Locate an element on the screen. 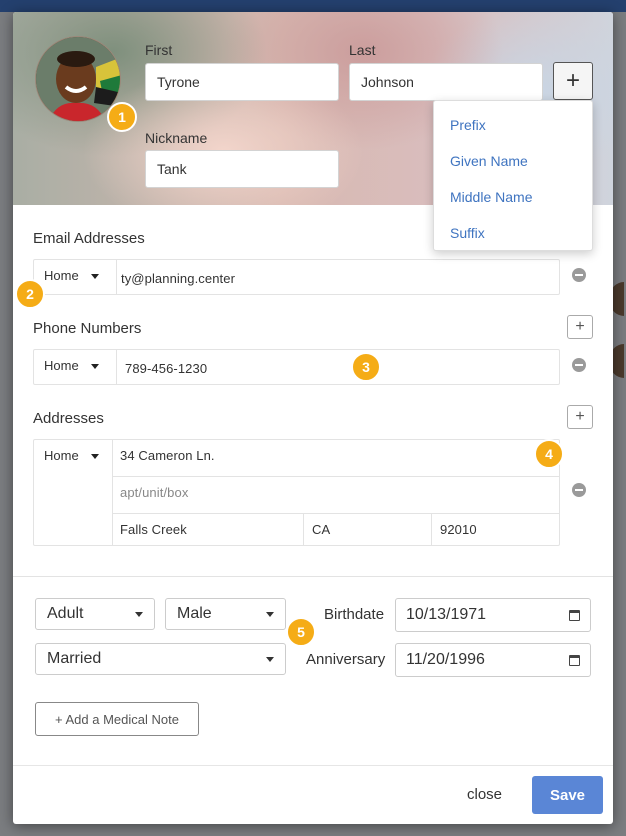 The width and height of the screenshot is (626, 836). first-name-label: First is located at coordinates (159, 50).